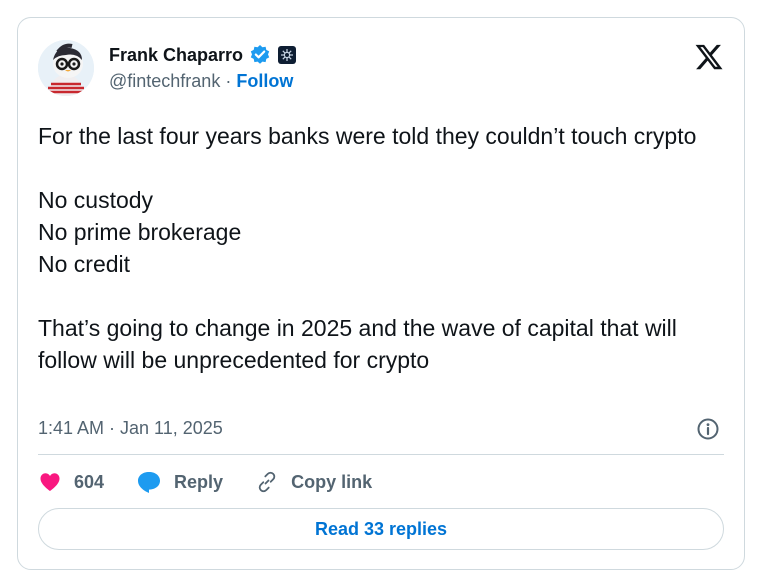 The image size is (760, 588). Describe the element at coordinates (260, 55) in the screenshot. I see `verified-badge-icon` at that location.